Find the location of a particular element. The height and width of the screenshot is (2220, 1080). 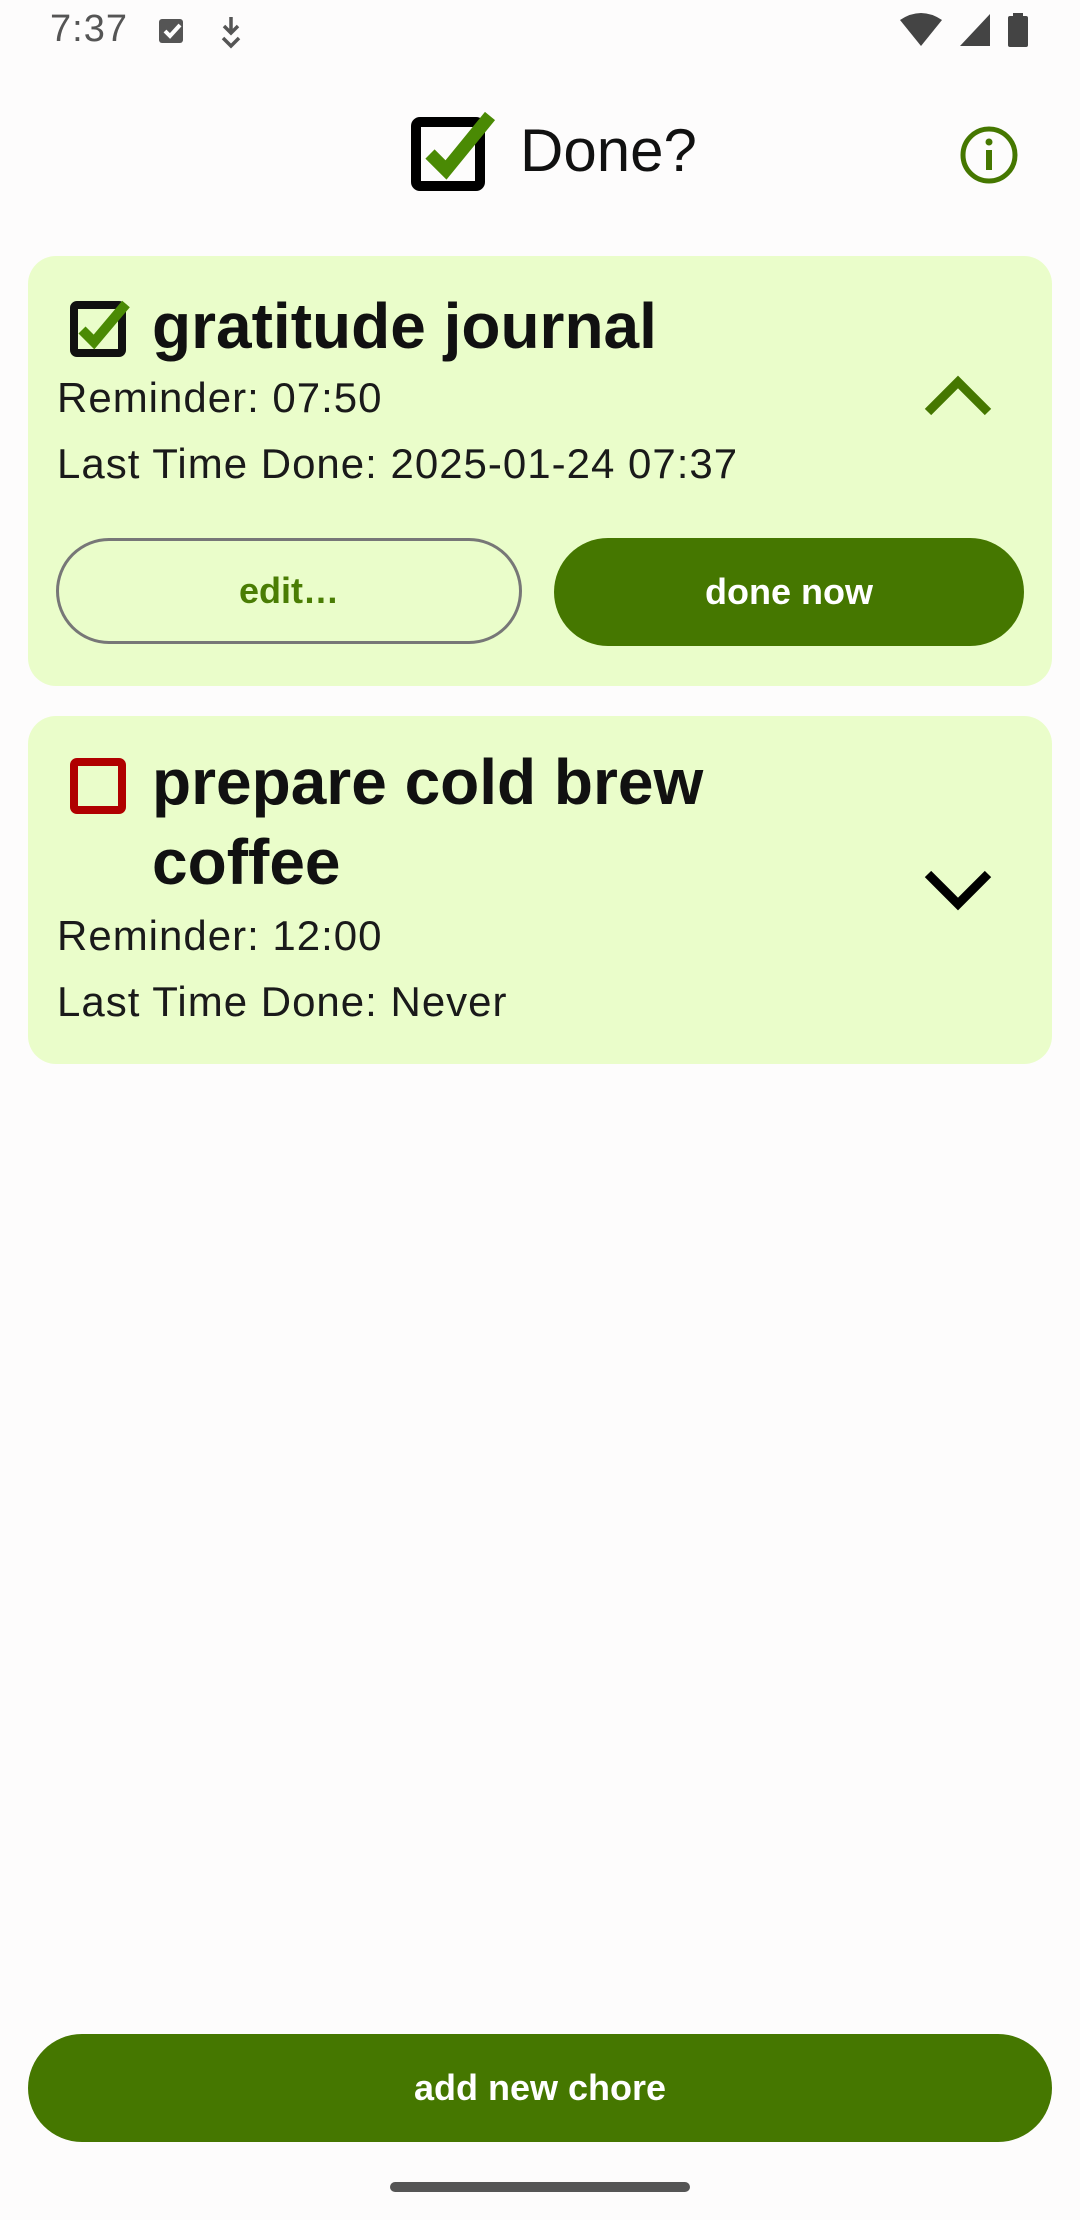

unchecked-box-icon is located at coordinates (100, 788).